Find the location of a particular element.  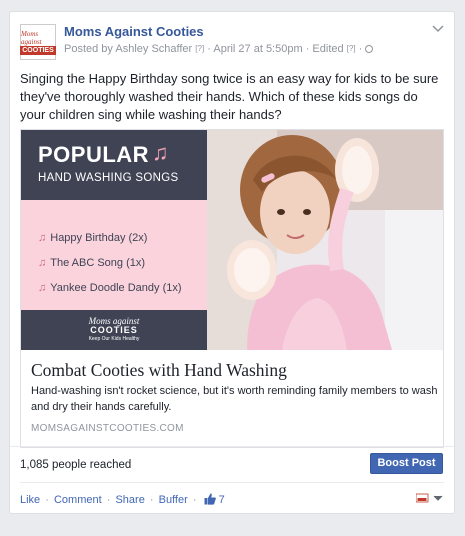

action-bar: Like · Comment · Share · Buffer · 7 is located at coordinates (122, 499).